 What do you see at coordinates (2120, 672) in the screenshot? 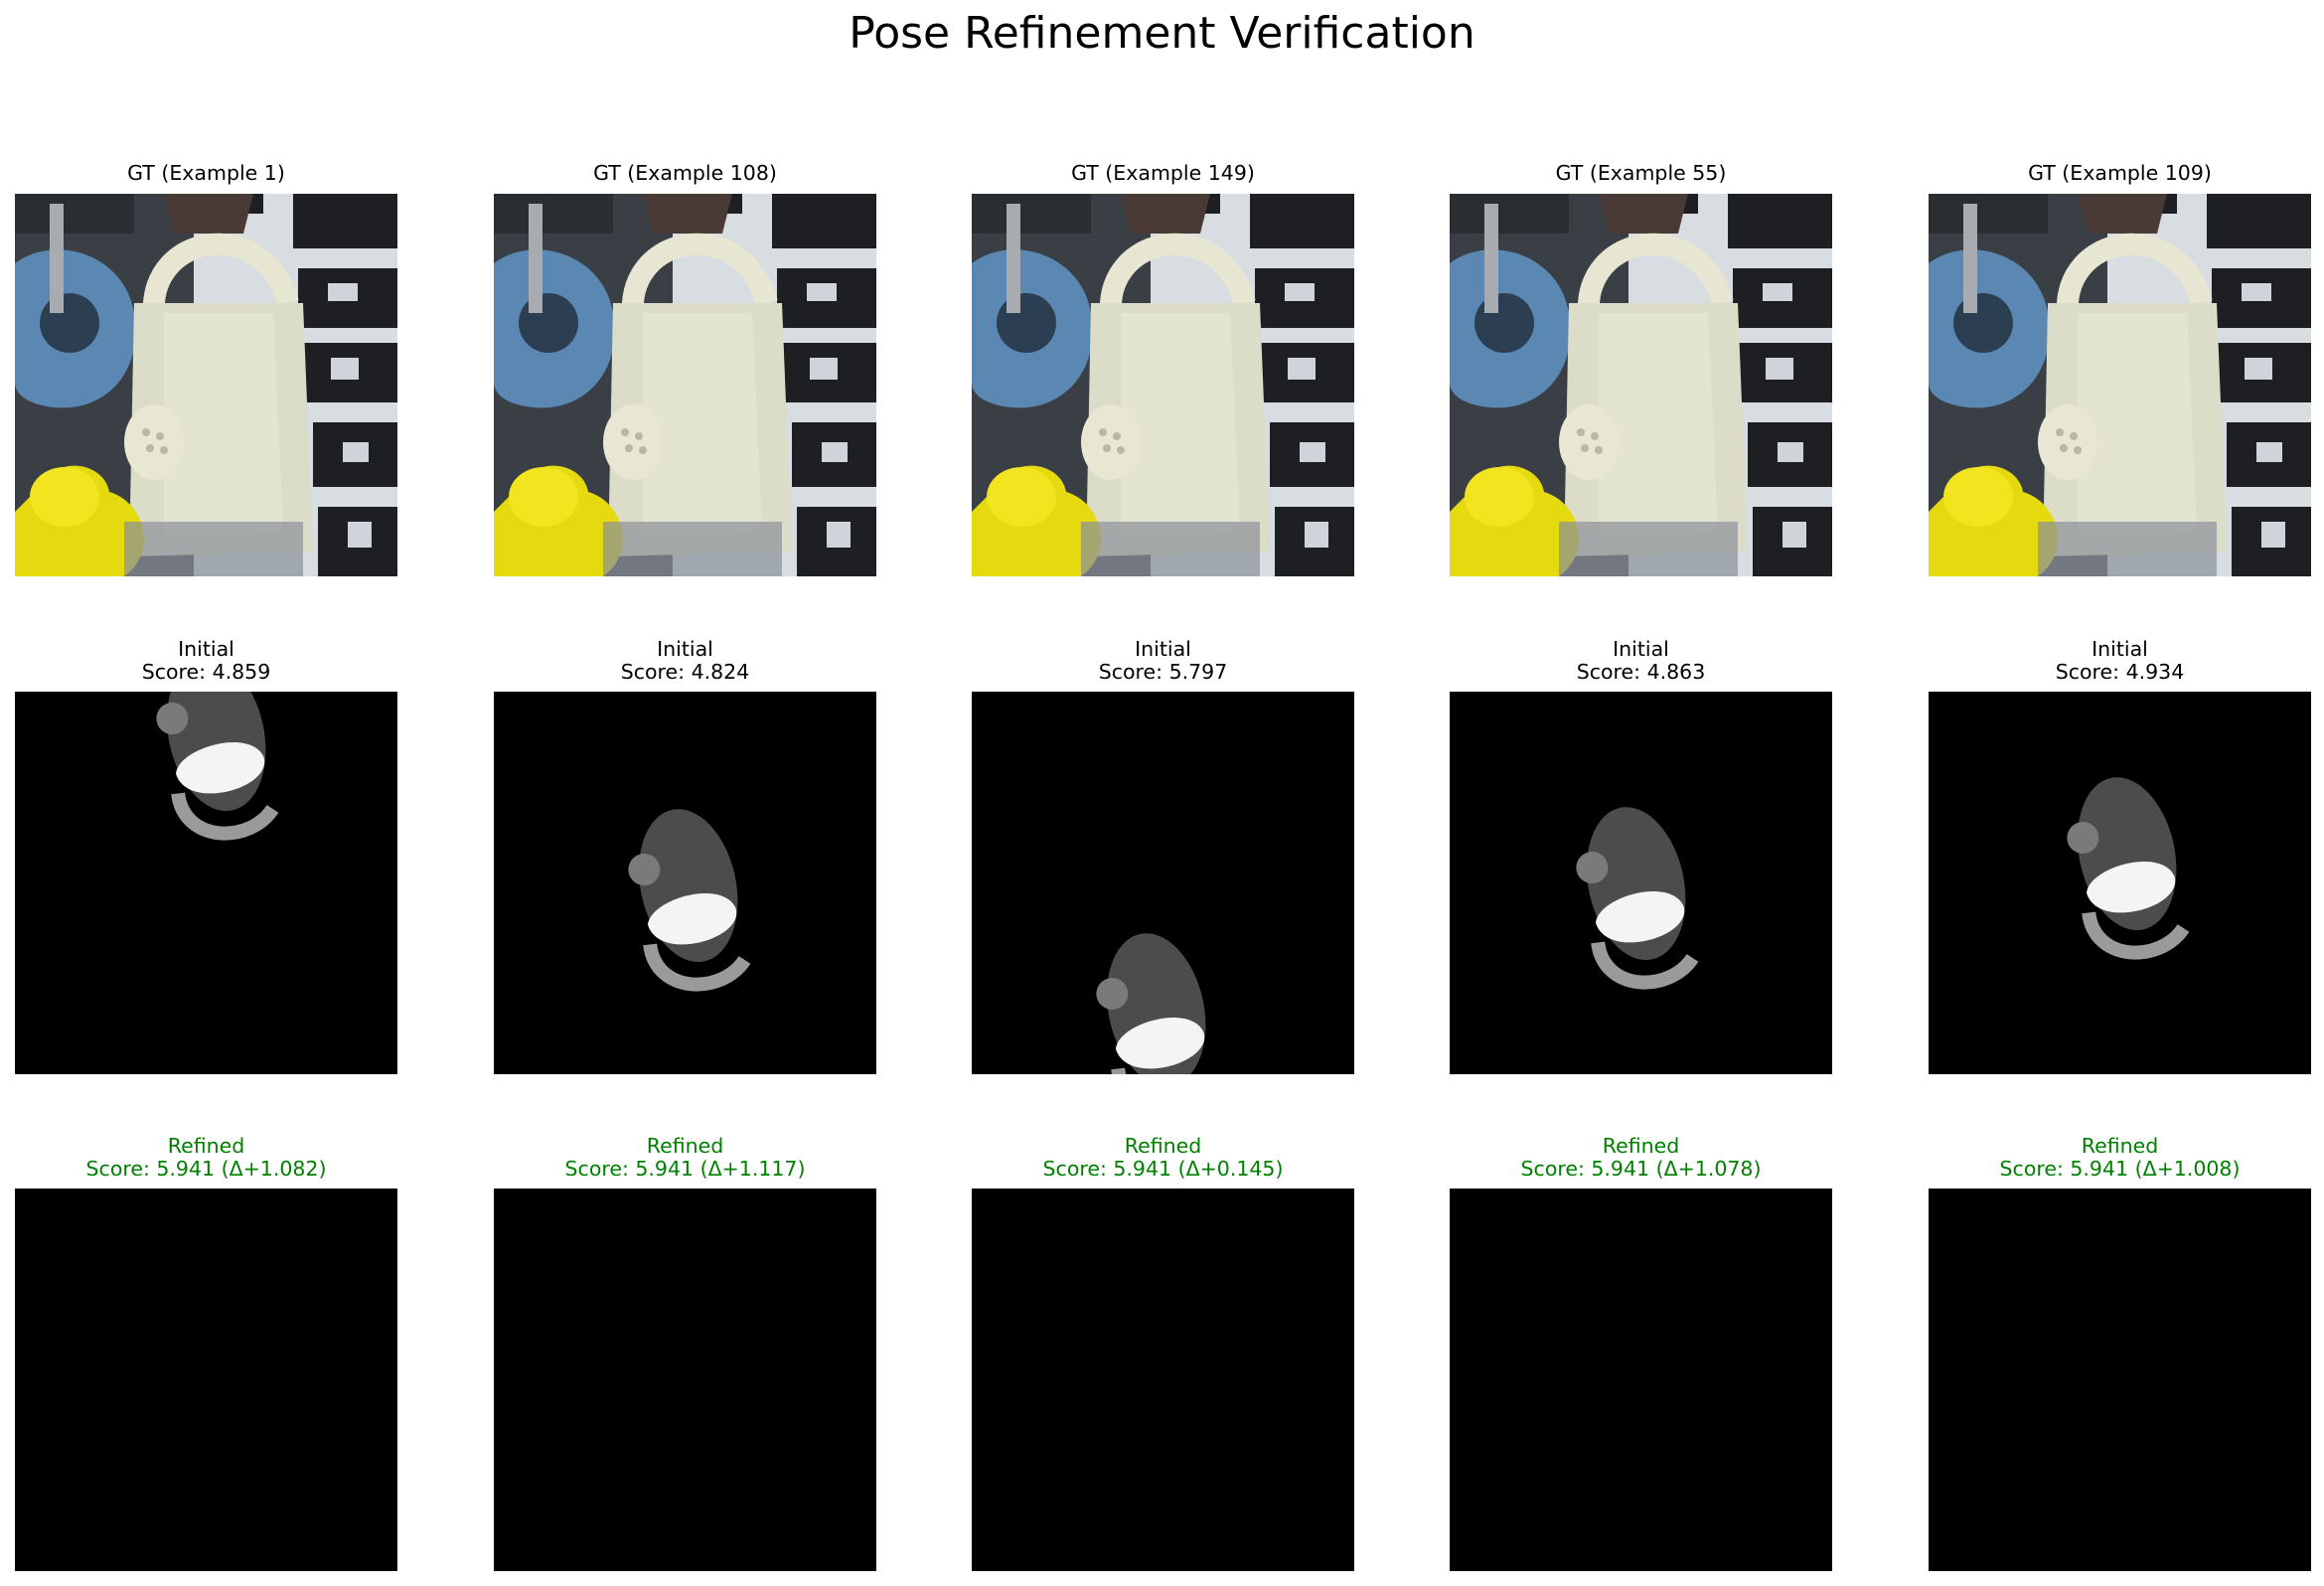
I see `initial-score: Score: 4.934` at bounding box center [2120, 672].